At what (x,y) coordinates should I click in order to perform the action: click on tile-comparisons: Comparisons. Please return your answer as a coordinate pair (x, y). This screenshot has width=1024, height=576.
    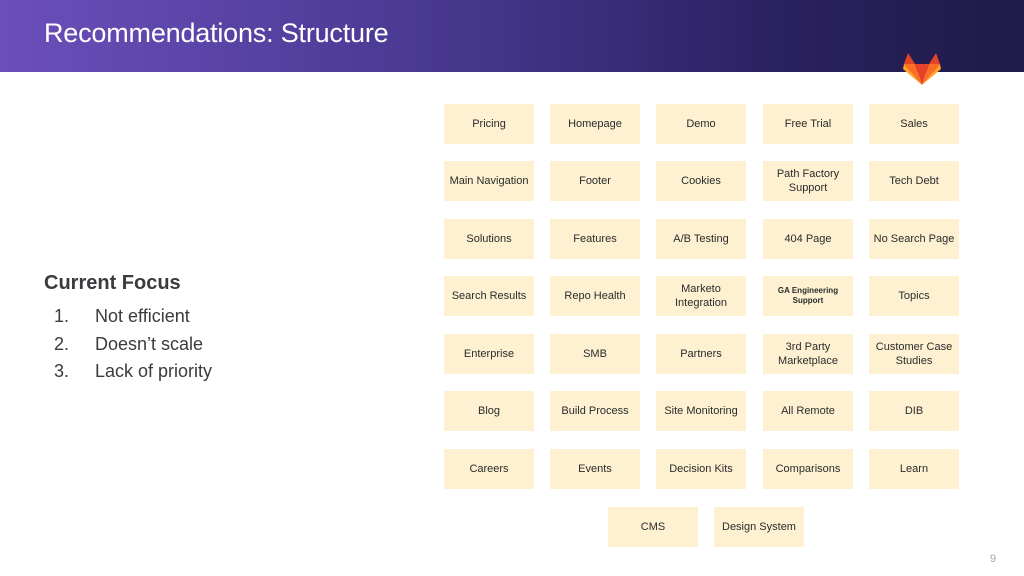
    Looking at the image, I should click on (808, 469).